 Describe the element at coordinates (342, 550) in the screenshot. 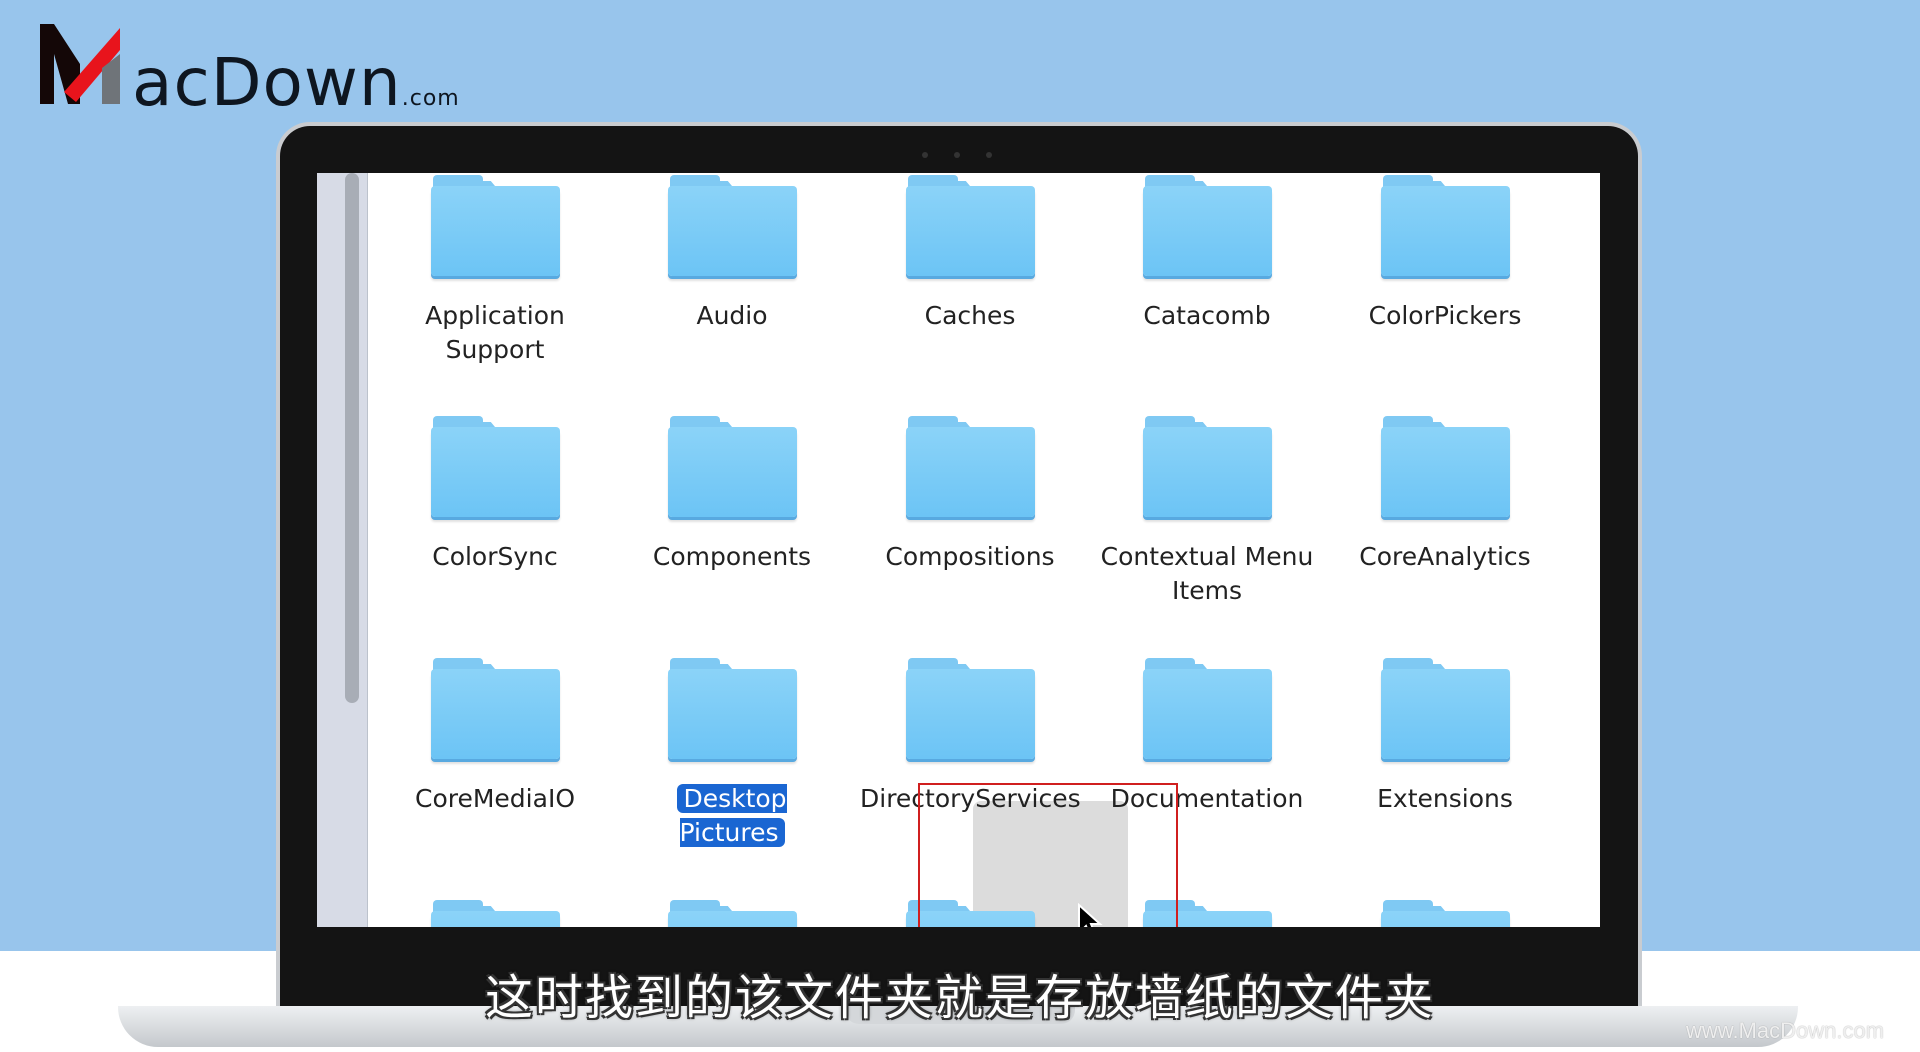

I see `sidebar` at that location.